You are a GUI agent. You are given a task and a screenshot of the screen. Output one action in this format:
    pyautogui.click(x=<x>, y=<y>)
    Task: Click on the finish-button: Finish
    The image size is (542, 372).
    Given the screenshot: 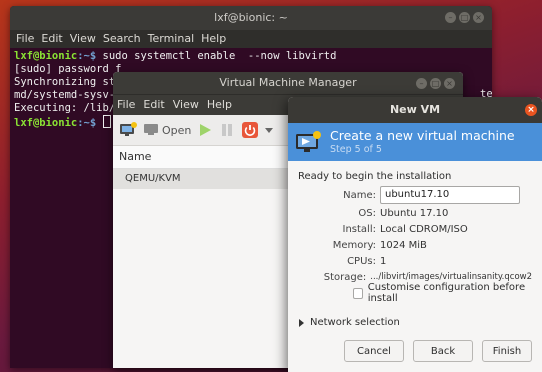 What is the action you would take?
    pyautogui.click(x=507, y=351)
    